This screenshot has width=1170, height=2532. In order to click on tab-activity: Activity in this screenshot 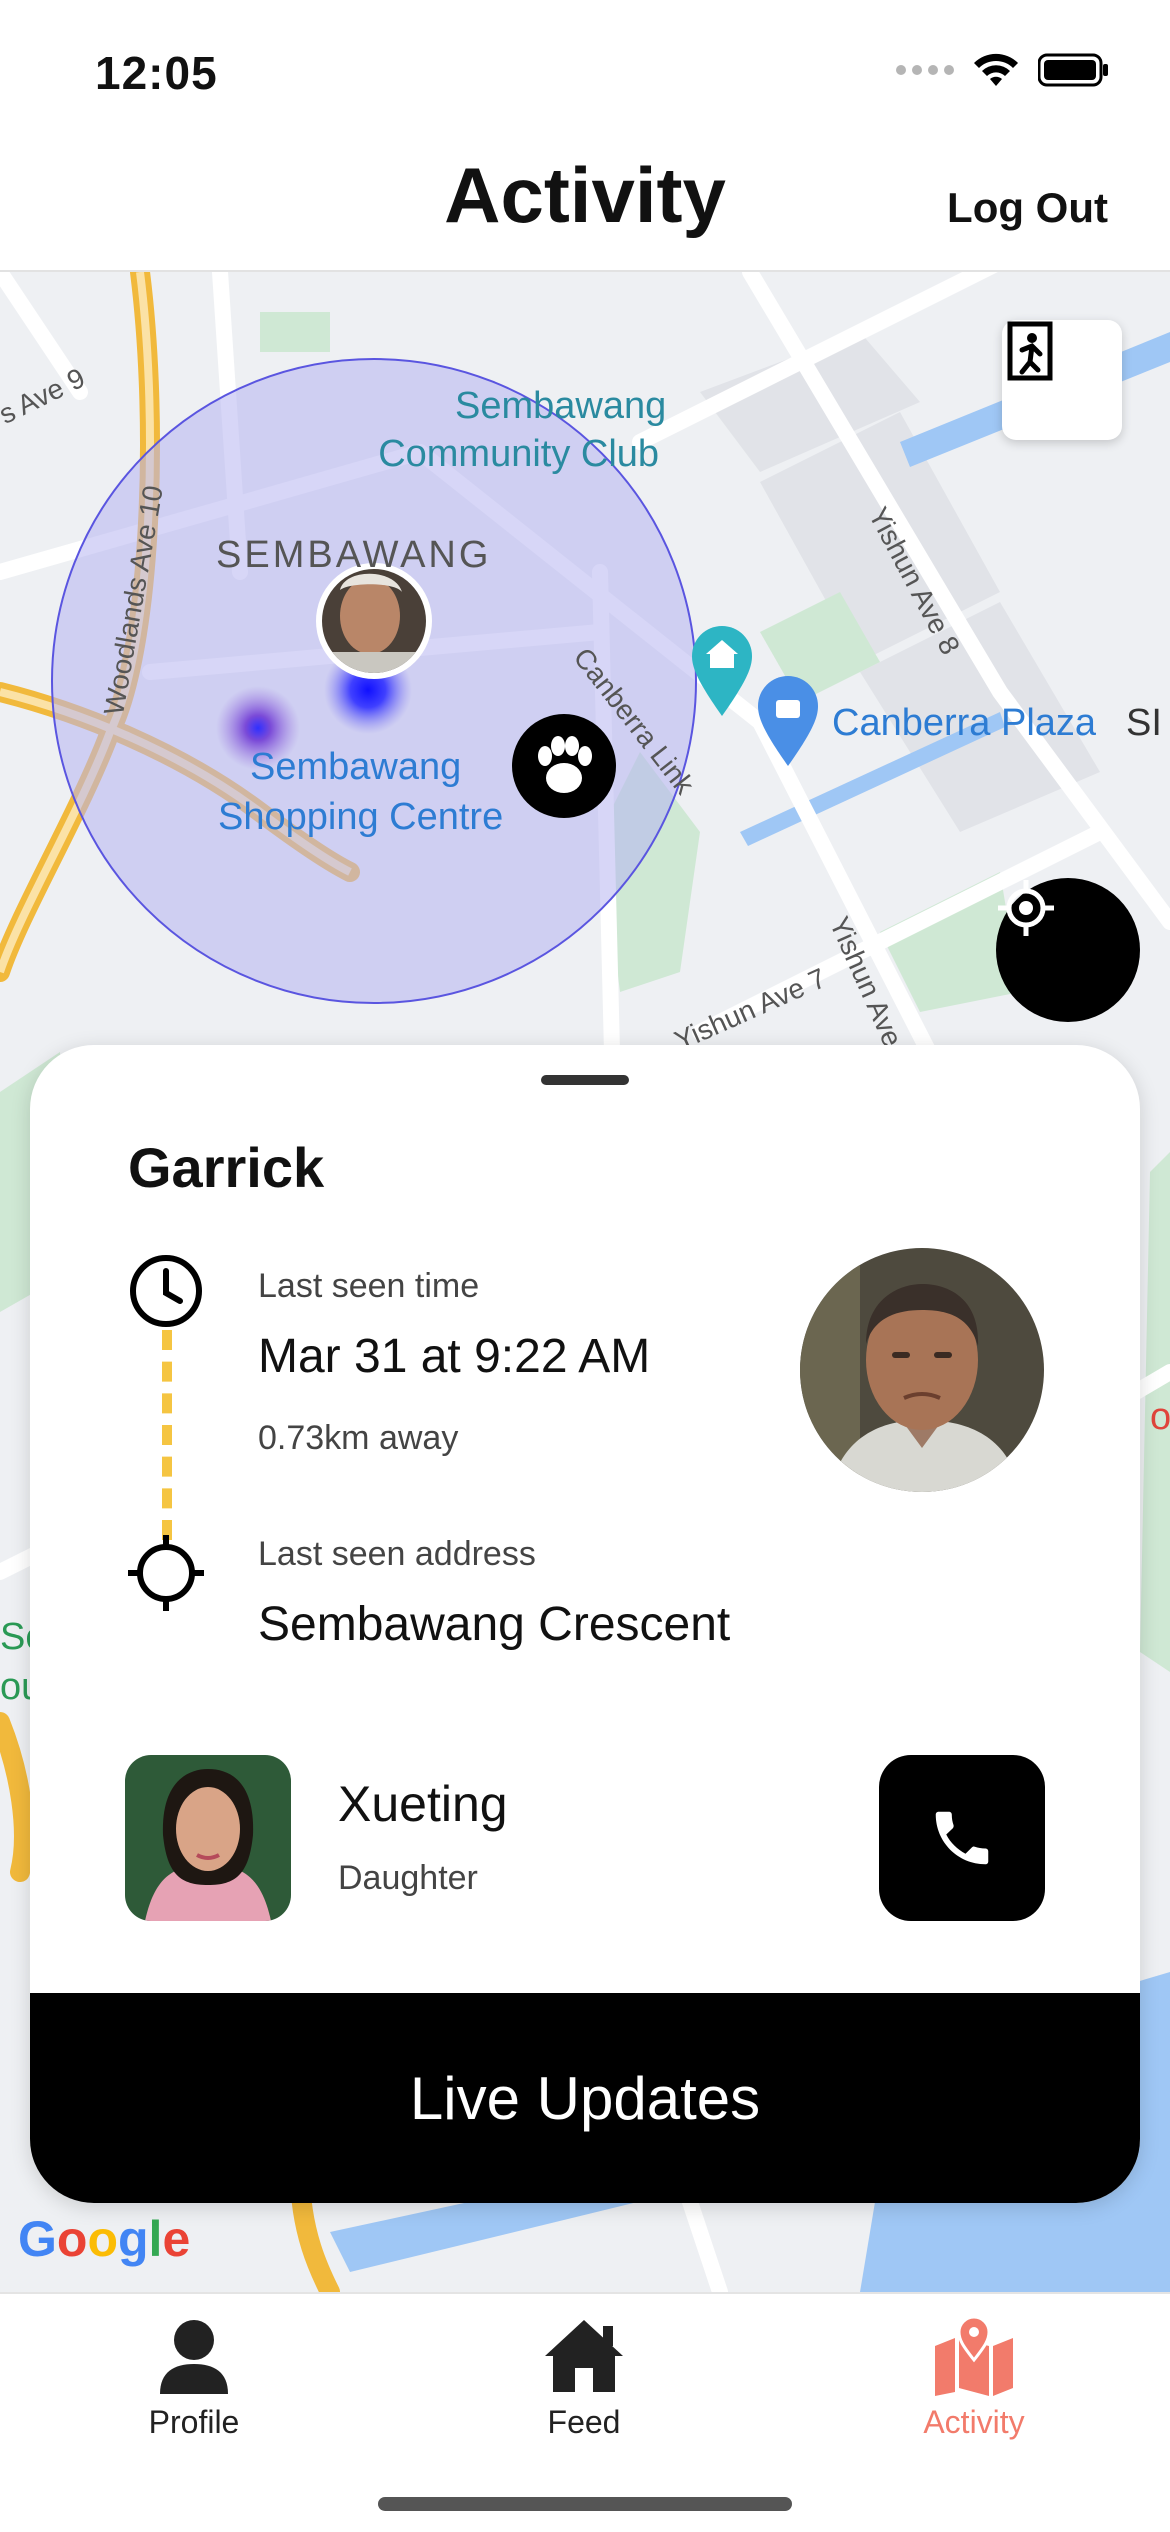, I will do `click(974, 2401)`.